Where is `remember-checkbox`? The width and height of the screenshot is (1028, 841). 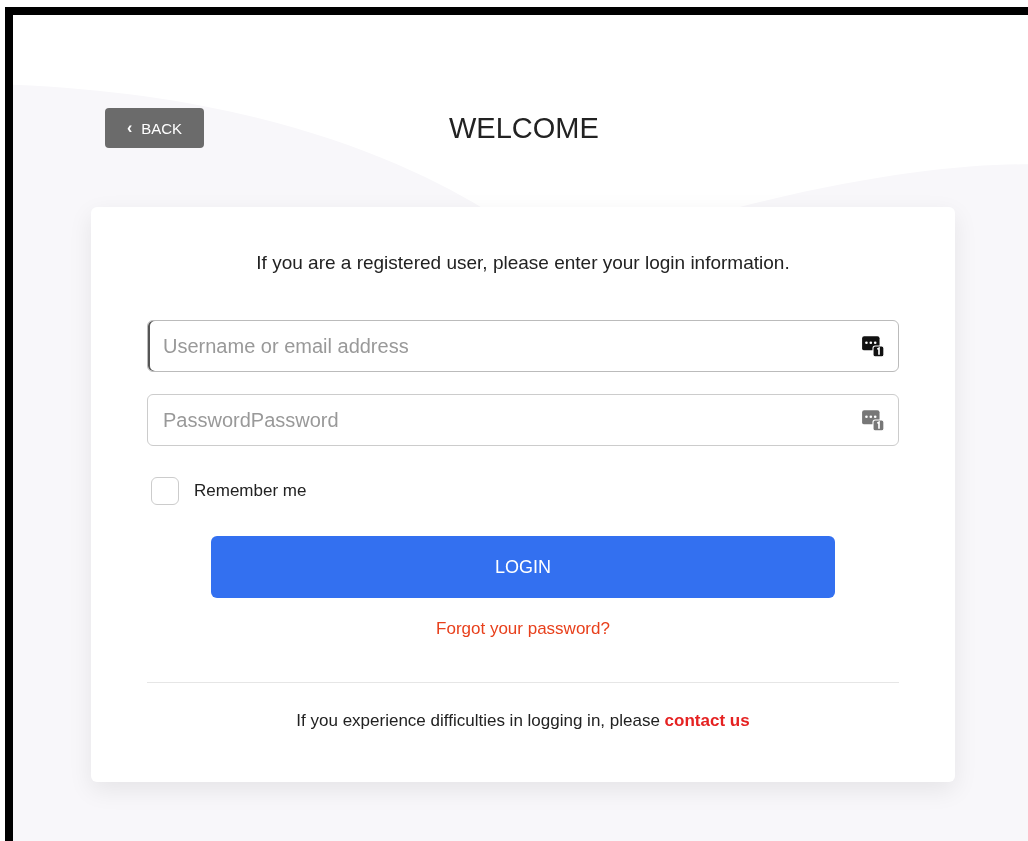 remember-checkbox is located at coordinates (165, 491).